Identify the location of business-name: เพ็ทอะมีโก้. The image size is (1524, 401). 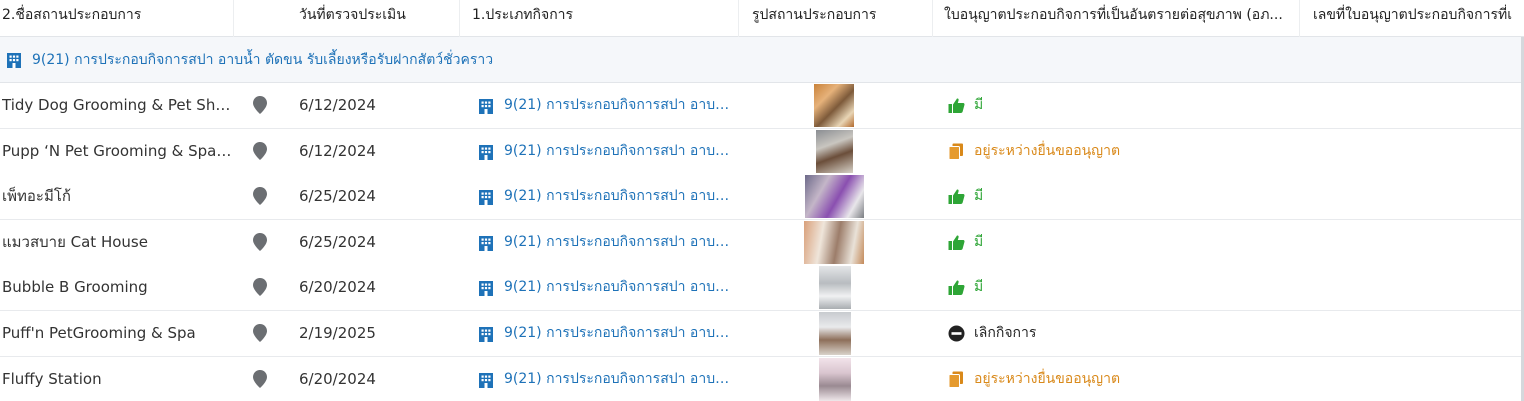
(117, 196).